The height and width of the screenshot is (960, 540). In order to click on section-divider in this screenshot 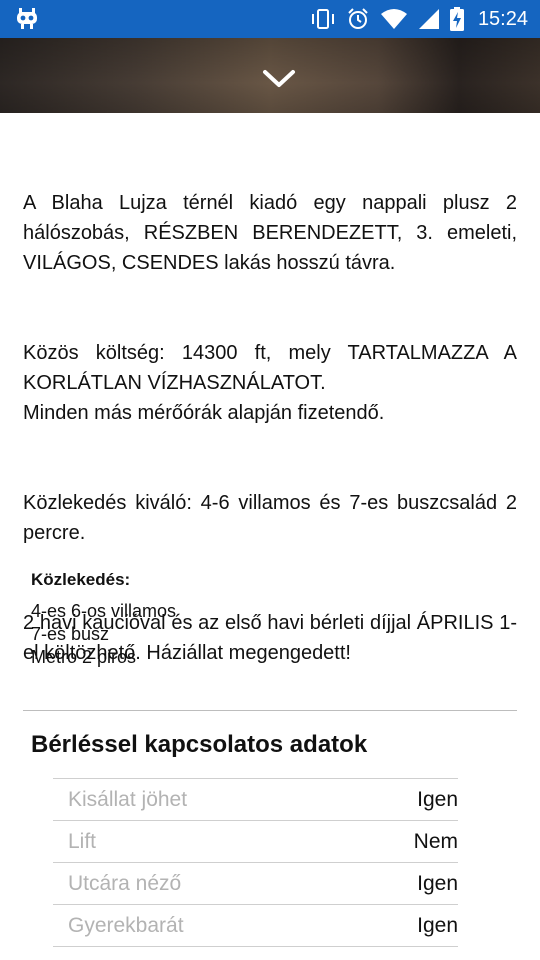, I will do `click(270, 710)`.